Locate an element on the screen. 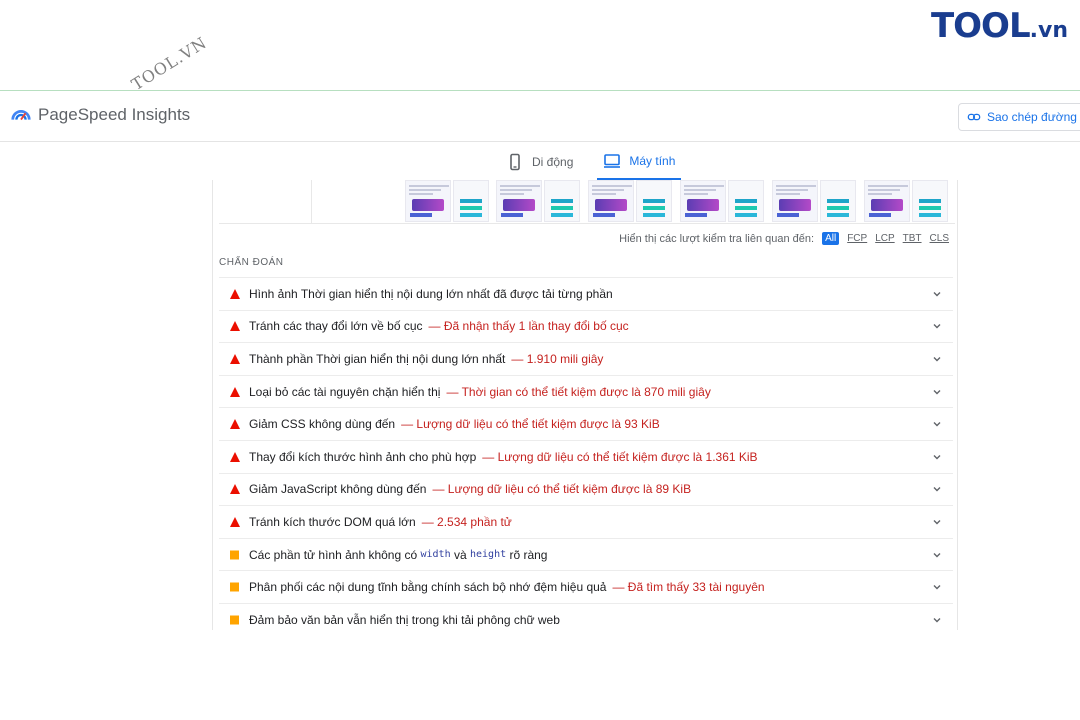 This screenshot has height=720, width=1080. desktop-icon is located at coordinates (612, 161).